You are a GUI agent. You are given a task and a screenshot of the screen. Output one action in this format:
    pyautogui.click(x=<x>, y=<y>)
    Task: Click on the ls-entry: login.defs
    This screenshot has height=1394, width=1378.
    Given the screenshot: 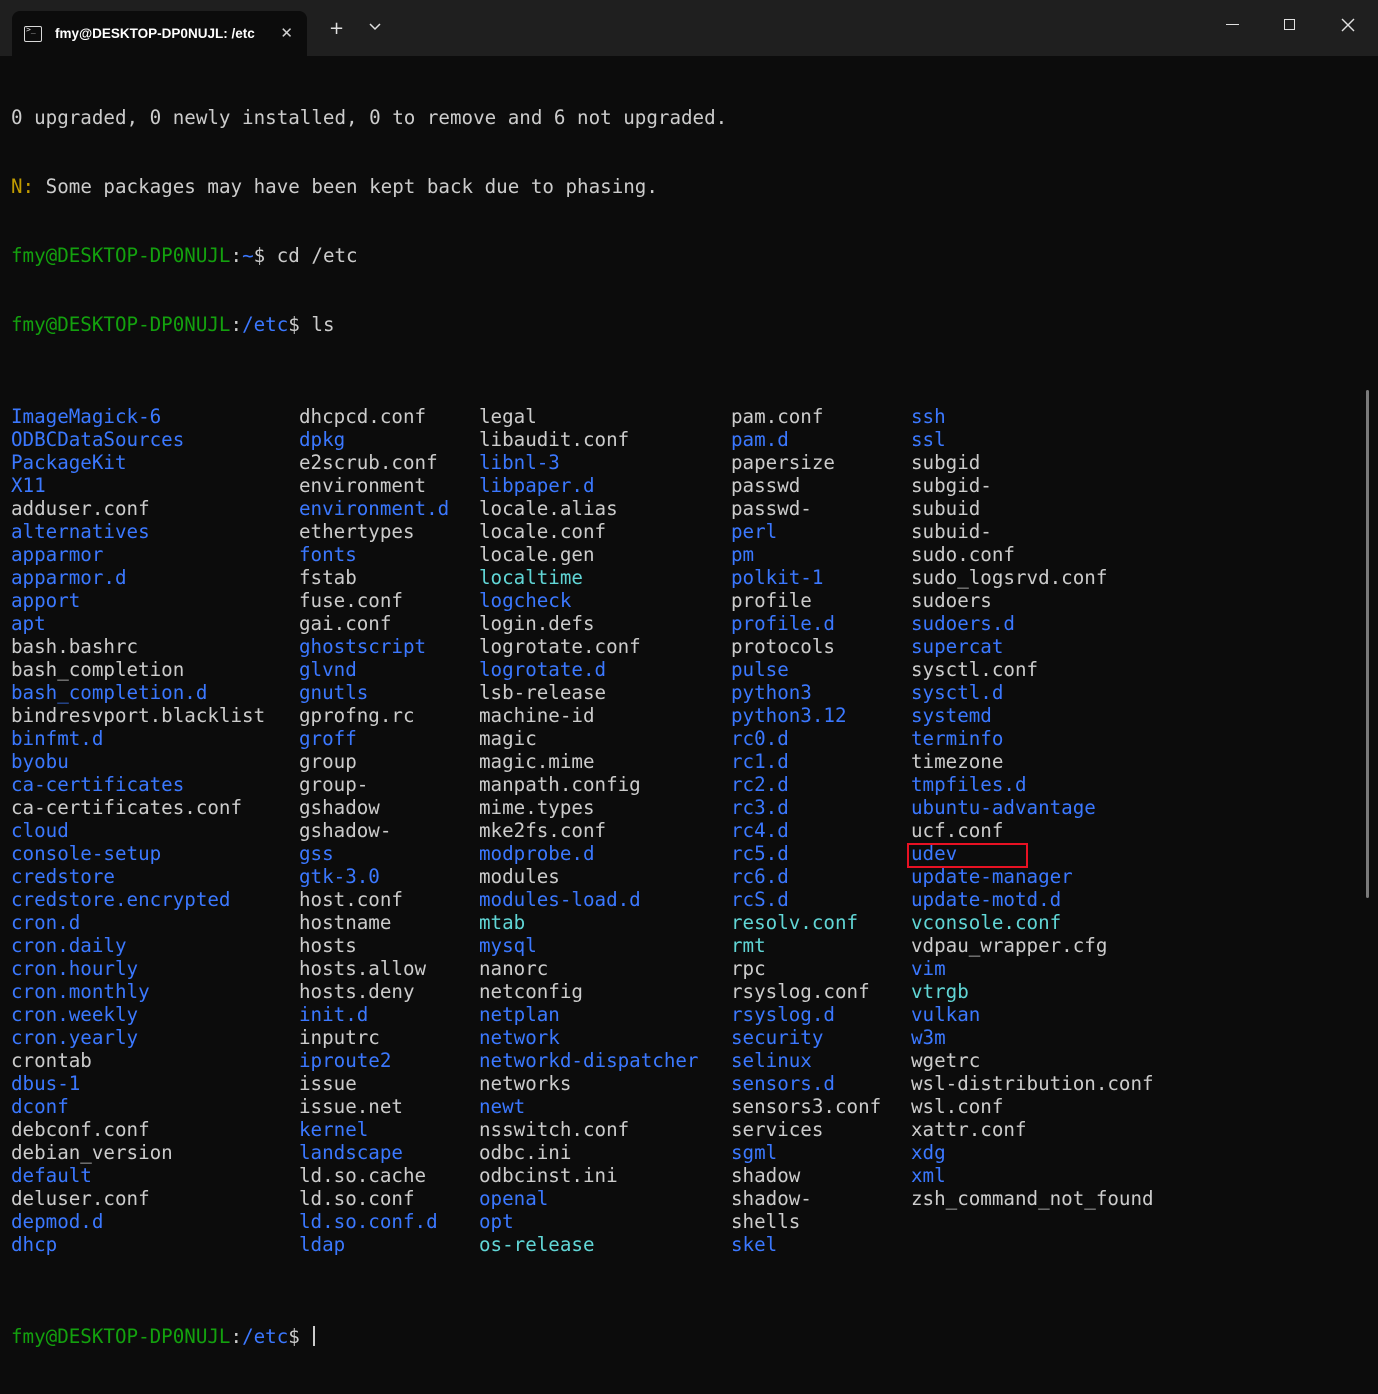 What is the action you would take?
    pyautogui.click(x=537, y=623)
    